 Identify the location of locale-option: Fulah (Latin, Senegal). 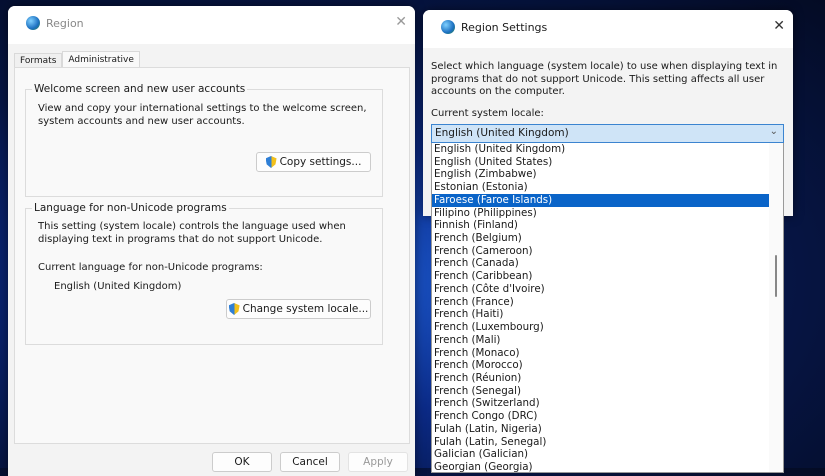
(601, 442).